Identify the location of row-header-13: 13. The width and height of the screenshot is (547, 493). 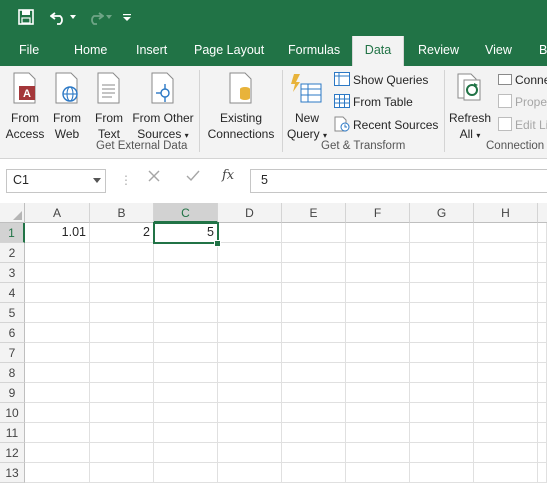
(12, 473).